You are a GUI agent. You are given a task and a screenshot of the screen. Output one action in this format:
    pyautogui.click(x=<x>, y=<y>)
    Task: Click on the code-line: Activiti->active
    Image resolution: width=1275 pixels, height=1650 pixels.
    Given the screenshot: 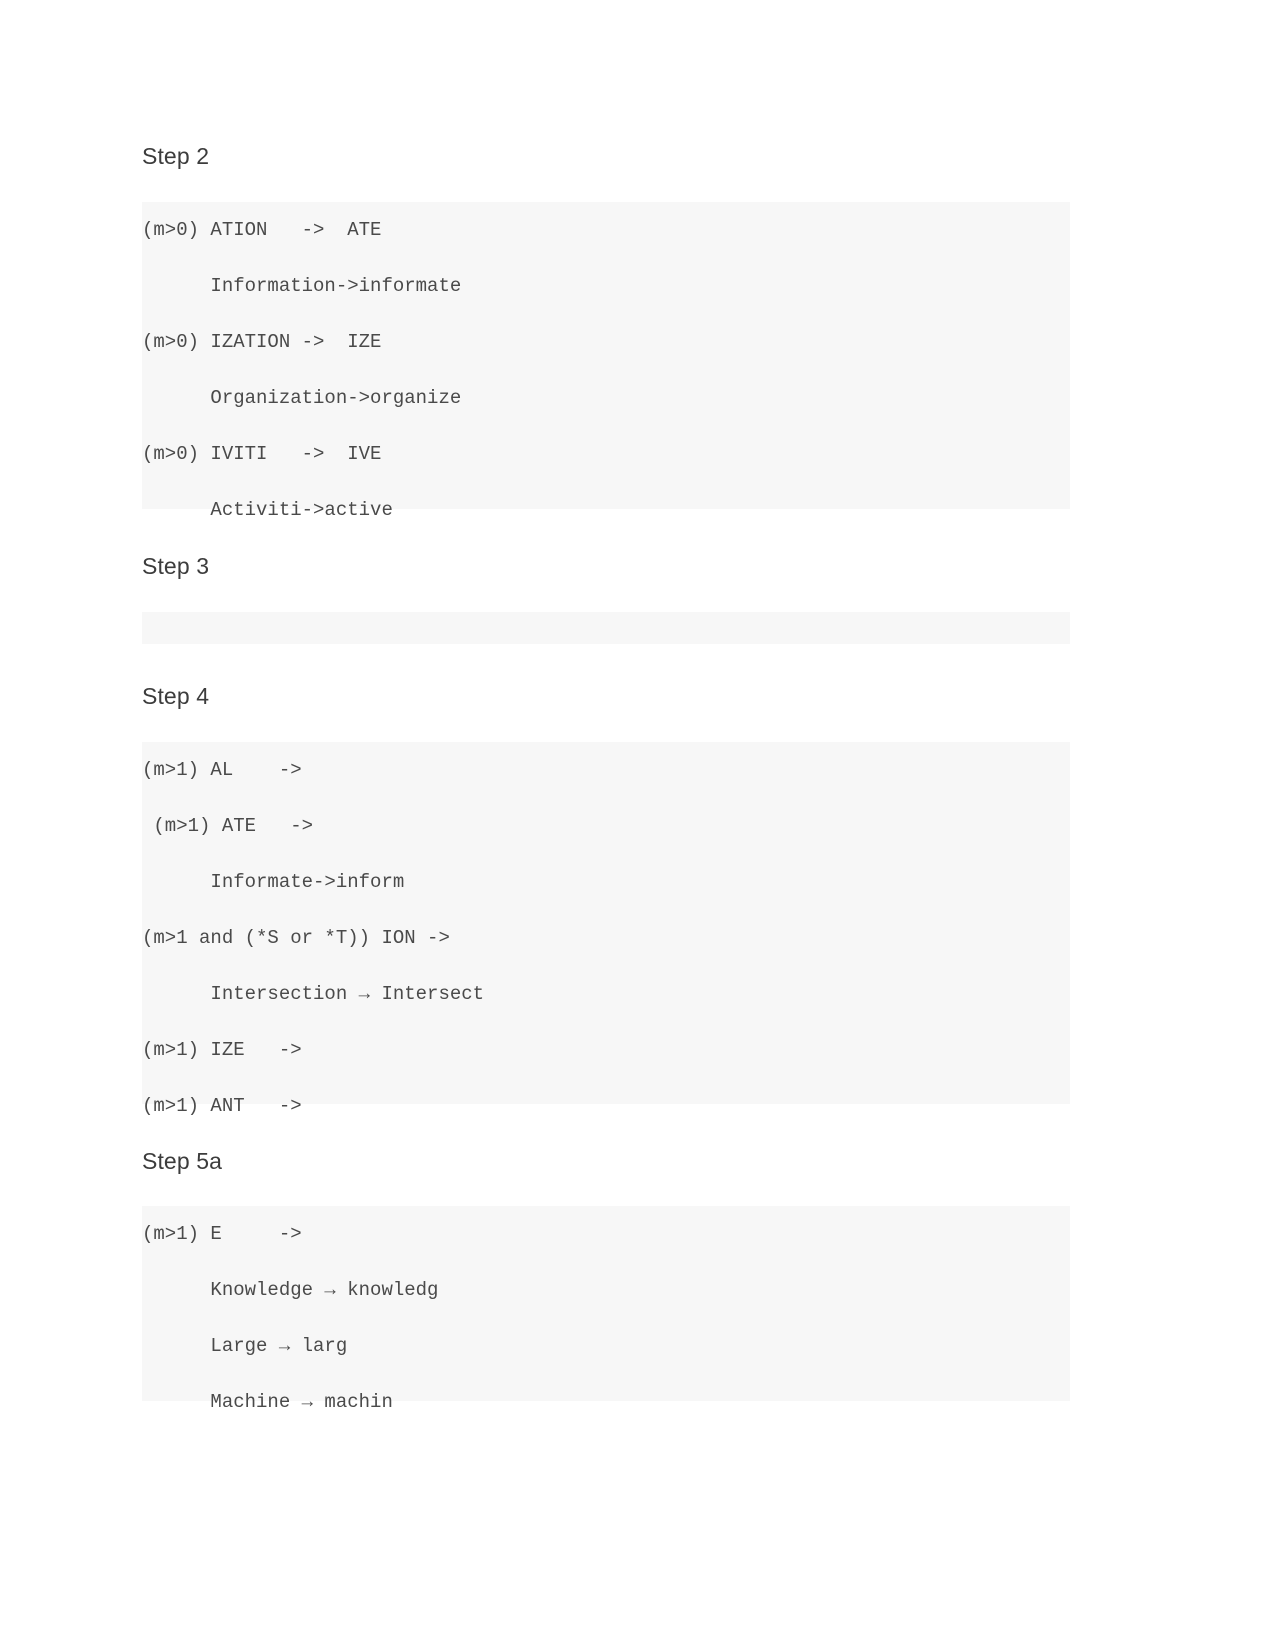 What is the action you would take?
    pyautogui.click(x=267, y=510)
    